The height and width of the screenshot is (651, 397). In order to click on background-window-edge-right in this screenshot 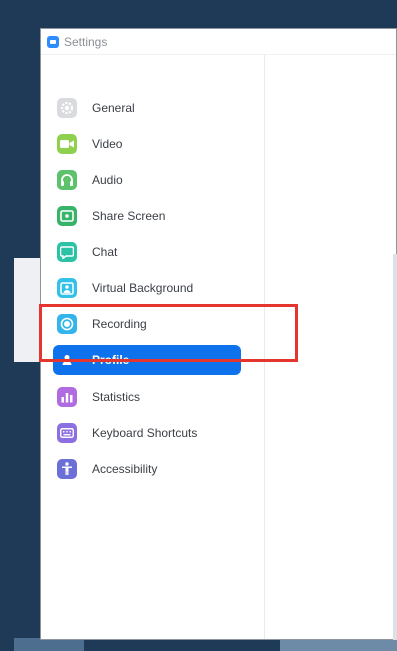, I will do `click(395, 447)`.